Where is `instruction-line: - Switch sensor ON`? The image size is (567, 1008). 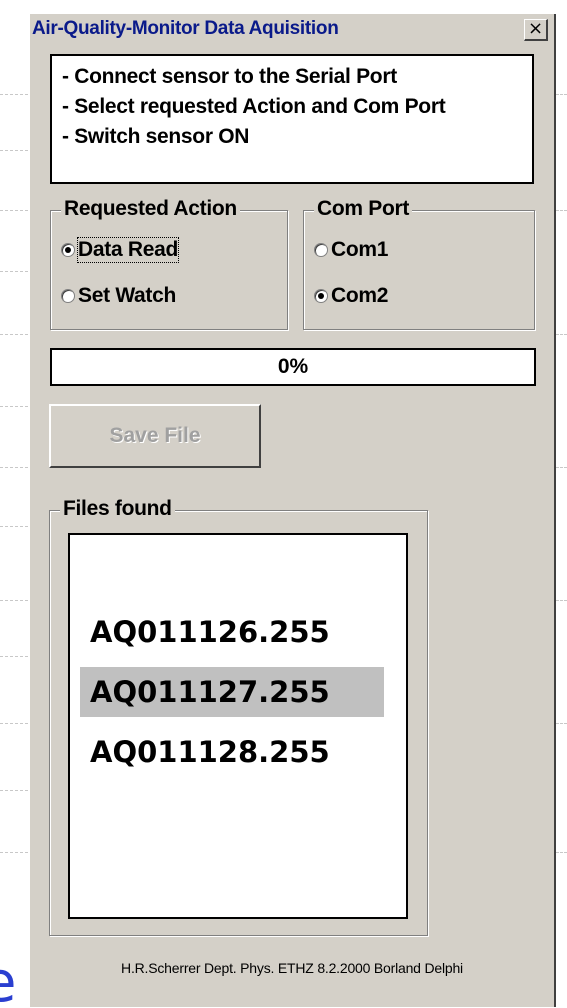 instruction-line: - Switch sensor ON is located at coordinates (156, 136).